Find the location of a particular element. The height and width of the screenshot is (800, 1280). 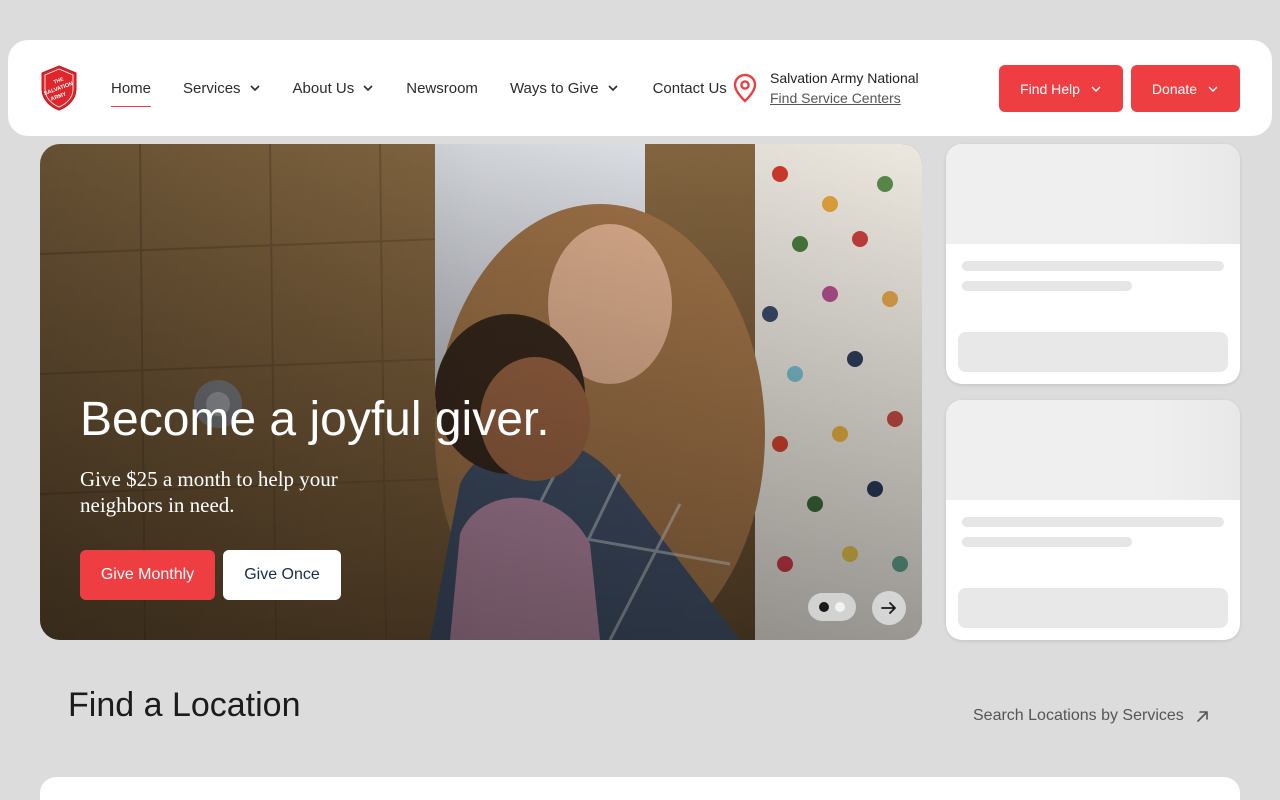

nav-services: Services is located at coordinates (222, 88).